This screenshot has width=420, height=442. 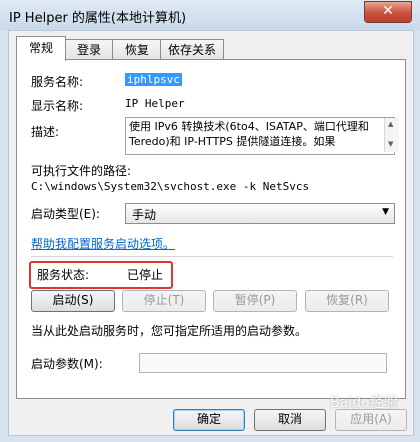 What do you see at coordinates (210, 15) in the screenshot?
I see `title-bar: IP Helper 的属性(本地计算机) ✕` at bounding box center [210, 15].